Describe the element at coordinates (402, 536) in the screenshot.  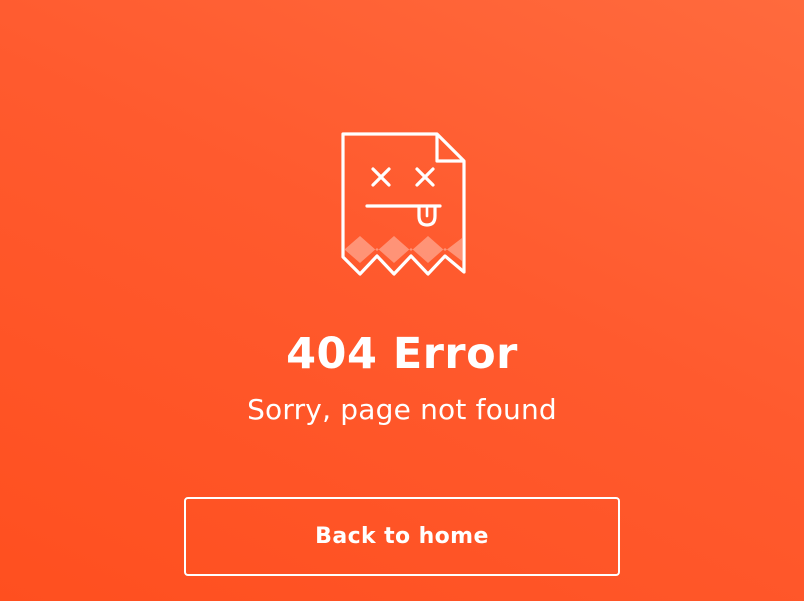
I see `back-to-home-button: Back to home` at that location.